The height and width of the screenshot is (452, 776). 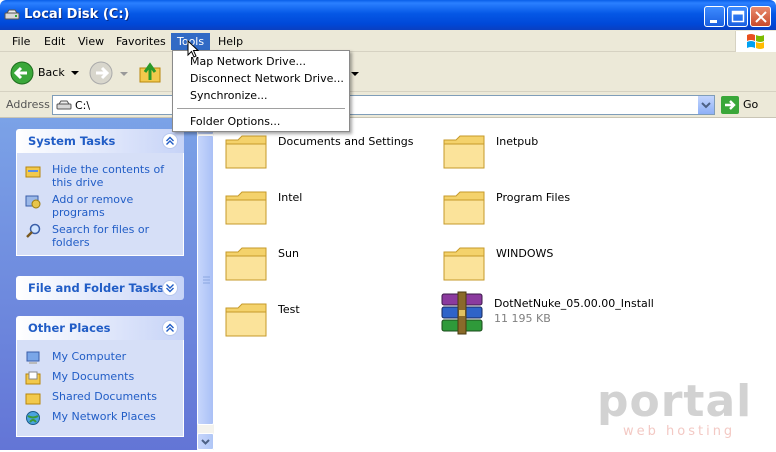 I want to click on close-icon, so click(x=761, y=17).